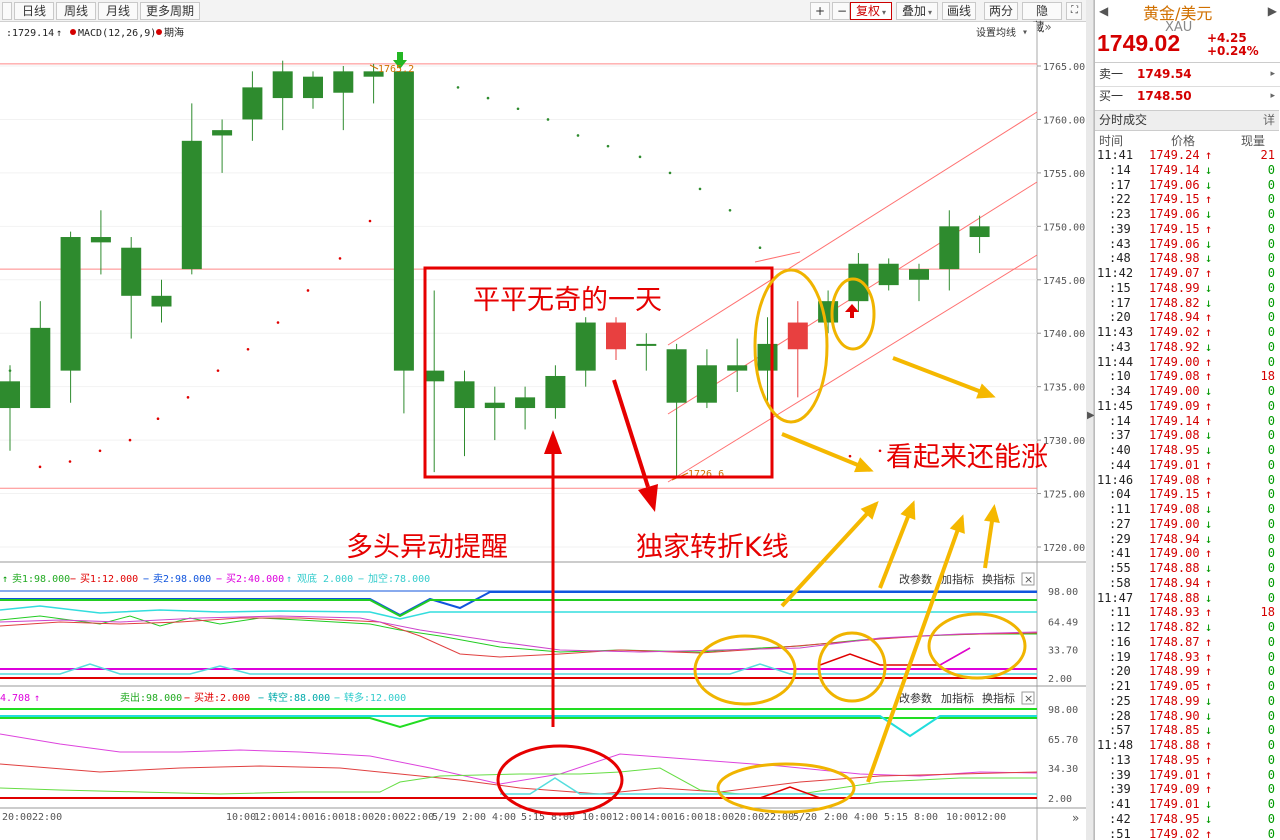 The width and height of the screenshot is (1280, 840). I want to click on ask-expand-icon: ▸, so click(1272, 74).